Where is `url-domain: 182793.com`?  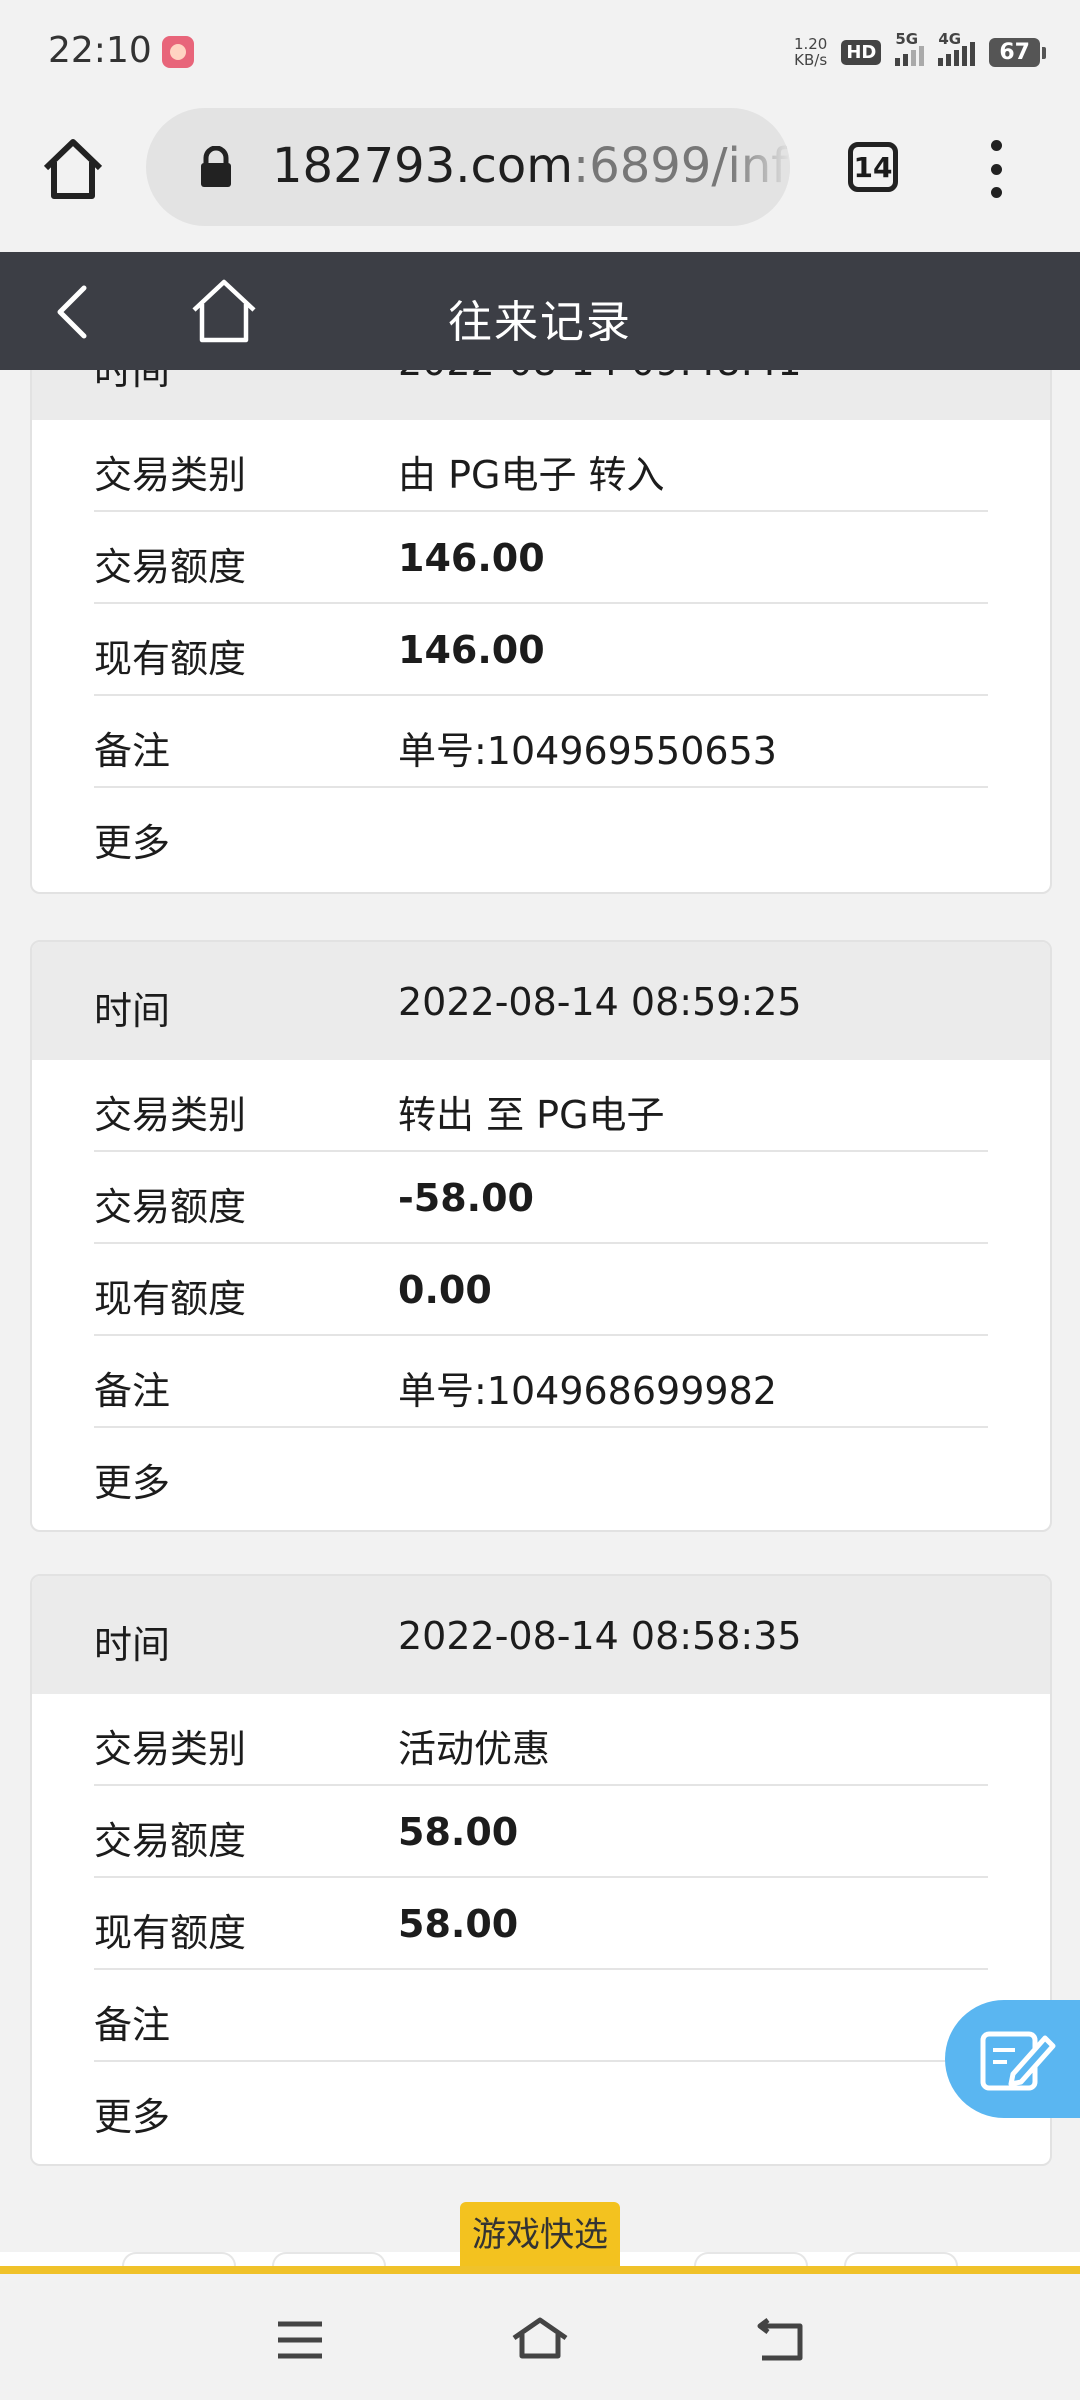 url-domain: 182793.com is located at coordinates (423, 166).